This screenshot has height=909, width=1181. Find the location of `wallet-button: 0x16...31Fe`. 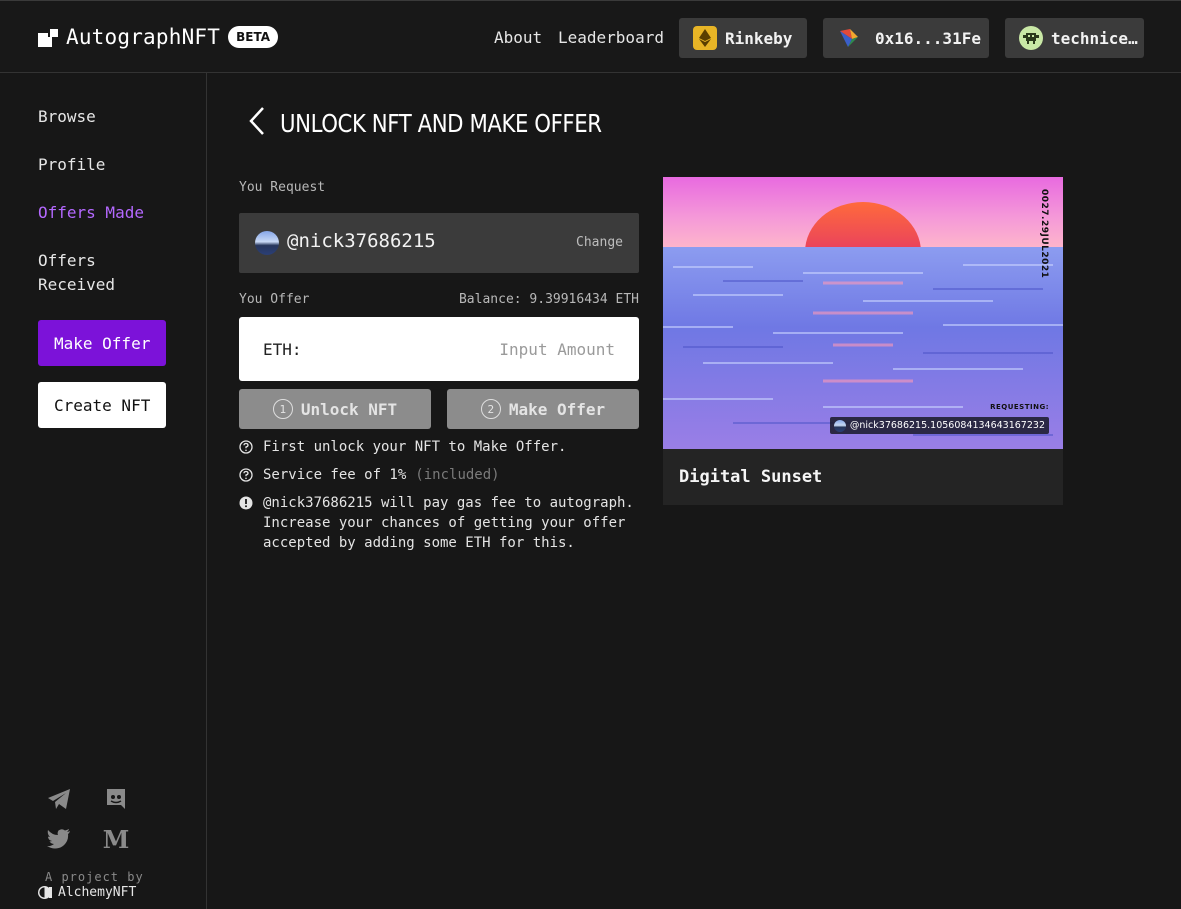

wallet-button: 0x16...31Fe is located at coordinates (906, 38).